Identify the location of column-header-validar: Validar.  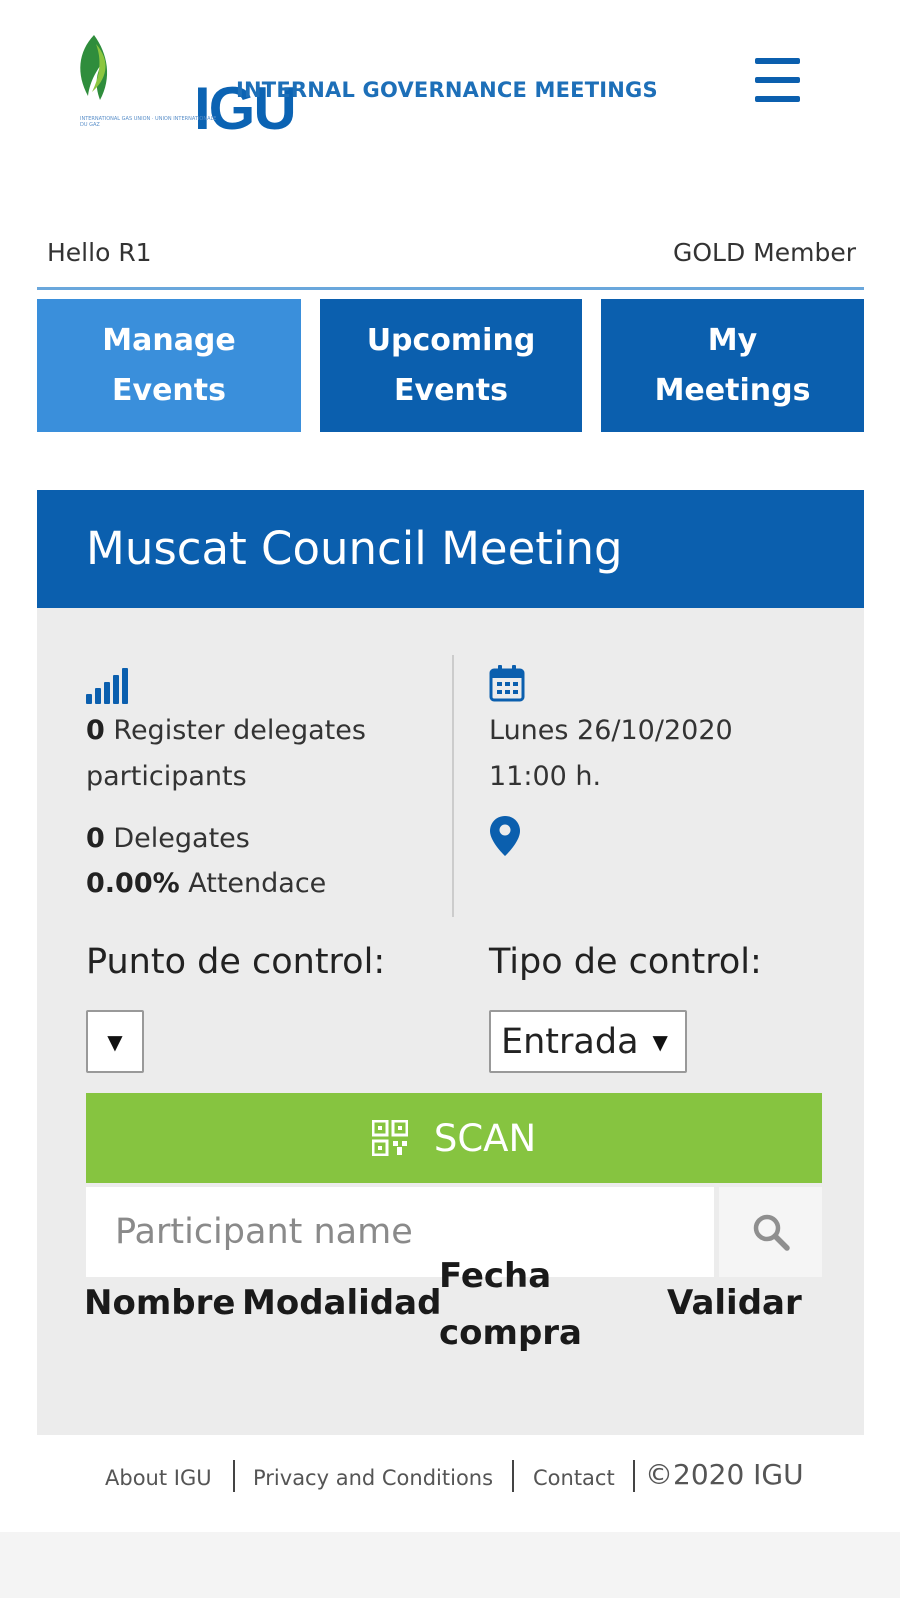
(734, 1303).